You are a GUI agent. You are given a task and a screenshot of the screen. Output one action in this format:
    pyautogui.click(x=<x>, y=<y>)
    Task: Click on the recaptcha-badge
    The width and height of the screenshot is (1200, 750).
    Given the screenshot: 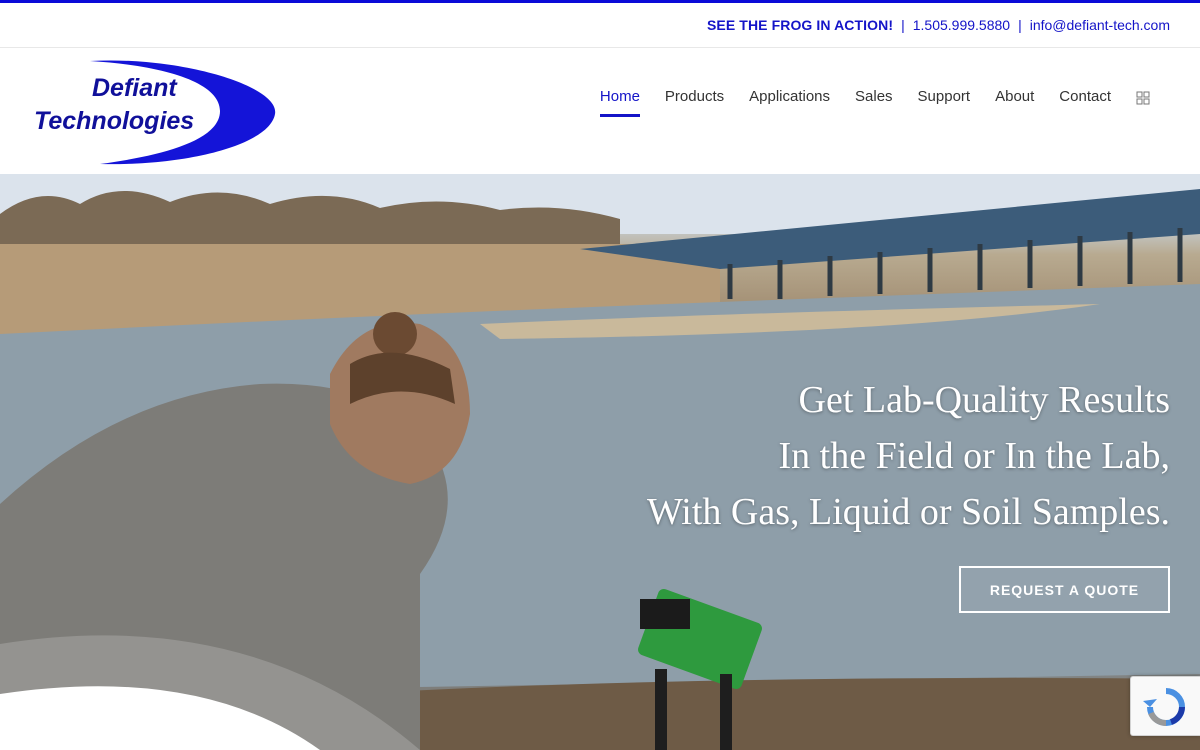 What is the action you would take?
    pyautogui.click(x=1165, y=706)
    